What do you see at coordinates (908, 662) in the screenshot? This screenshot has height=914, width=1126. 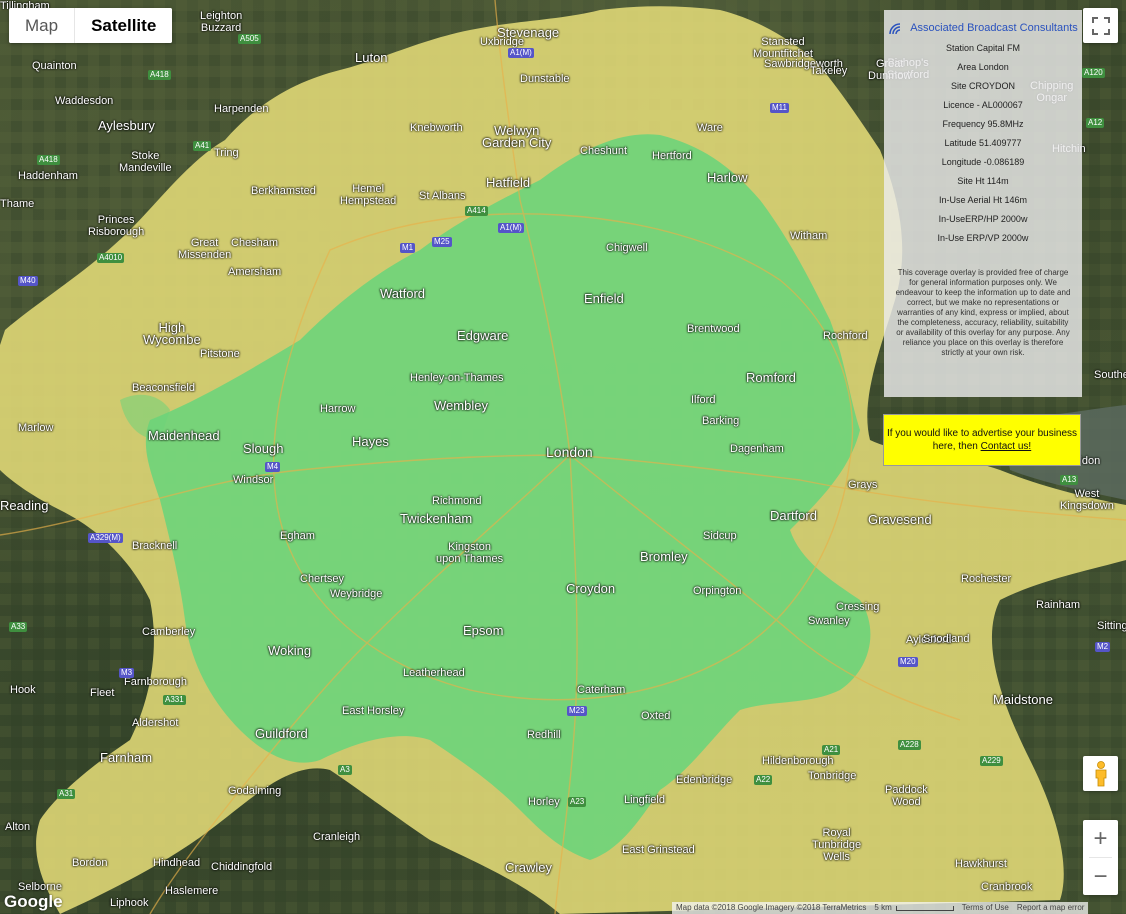 I see `road-shield: M20` at bounding box center [908, 662].